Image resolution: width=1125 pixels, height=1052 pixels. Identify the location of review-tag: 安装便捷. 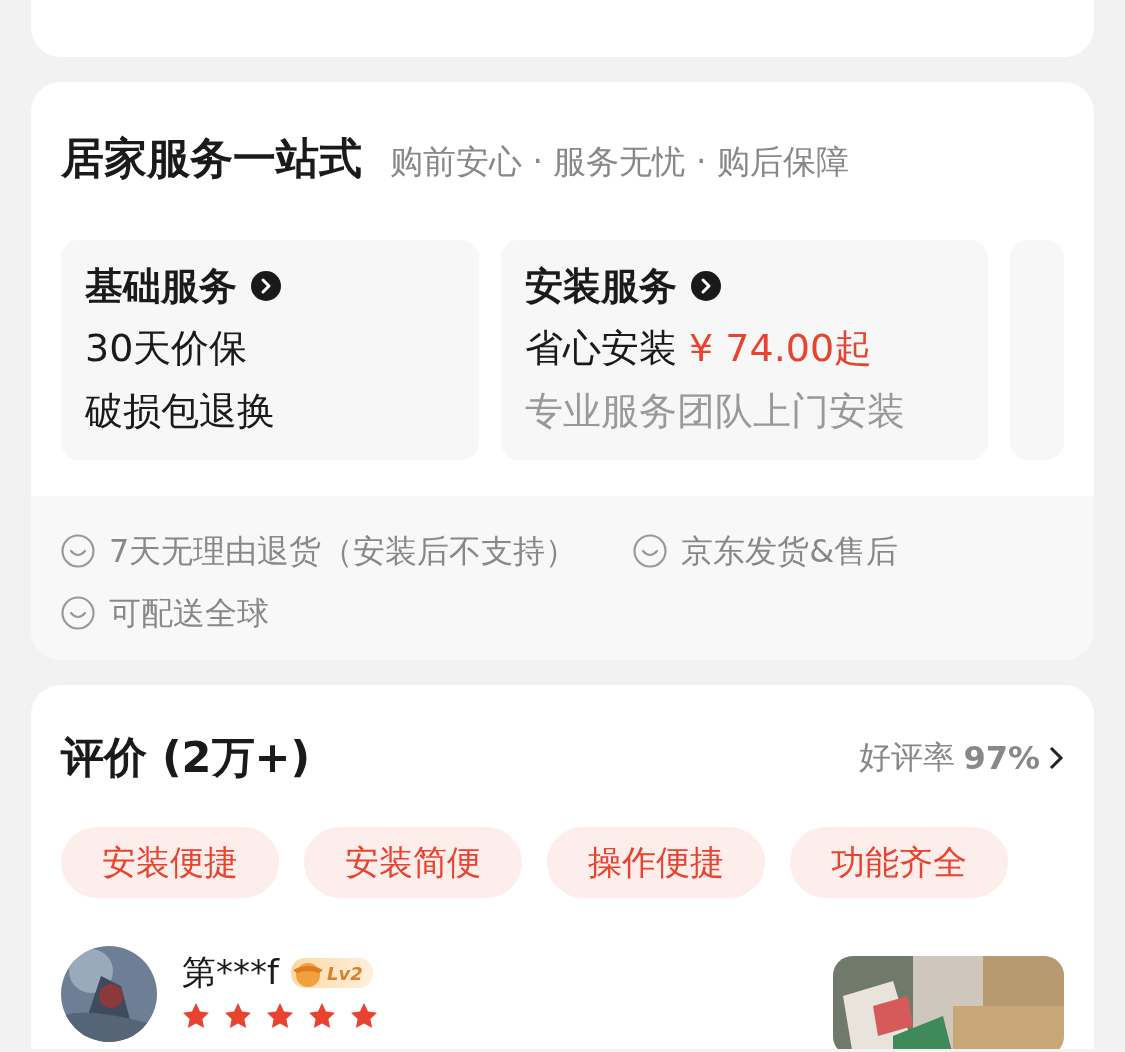
(170, 862).